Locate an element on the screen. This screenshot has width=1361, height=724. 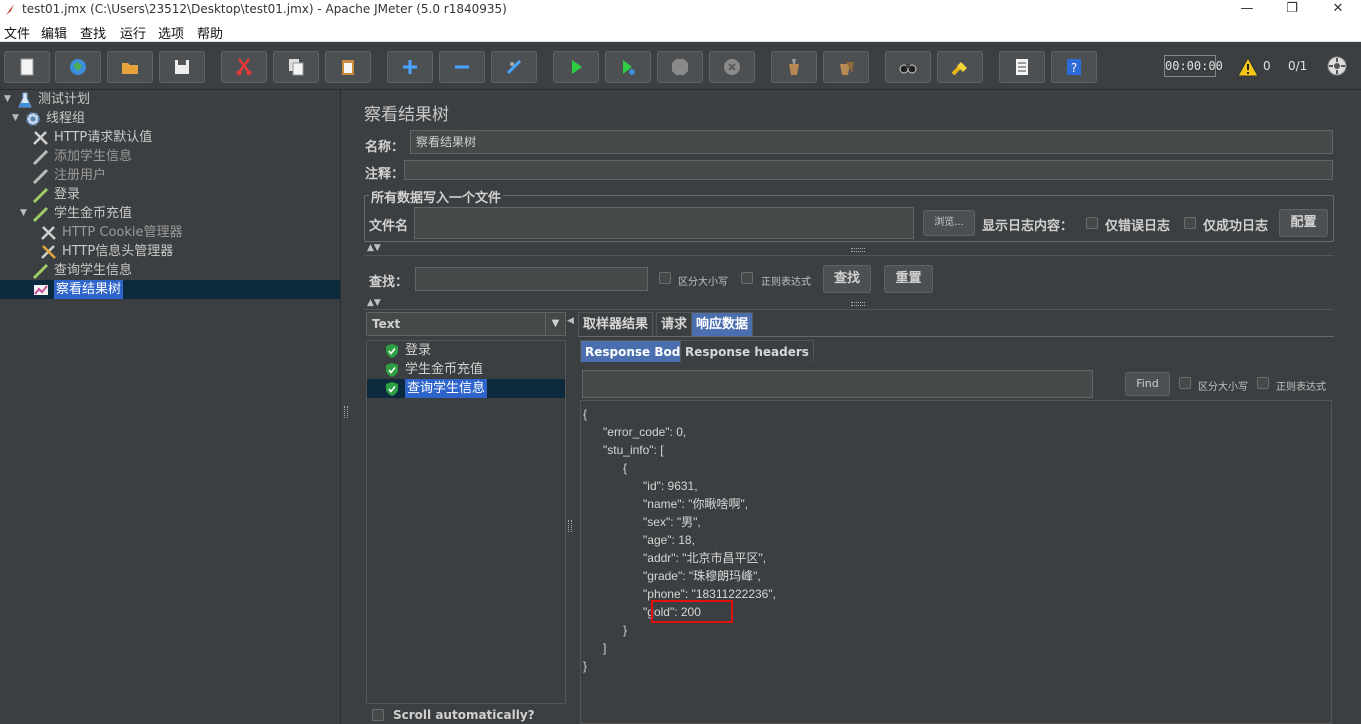
list-item: 学生金币充值 is located at coordinates (466, 369).